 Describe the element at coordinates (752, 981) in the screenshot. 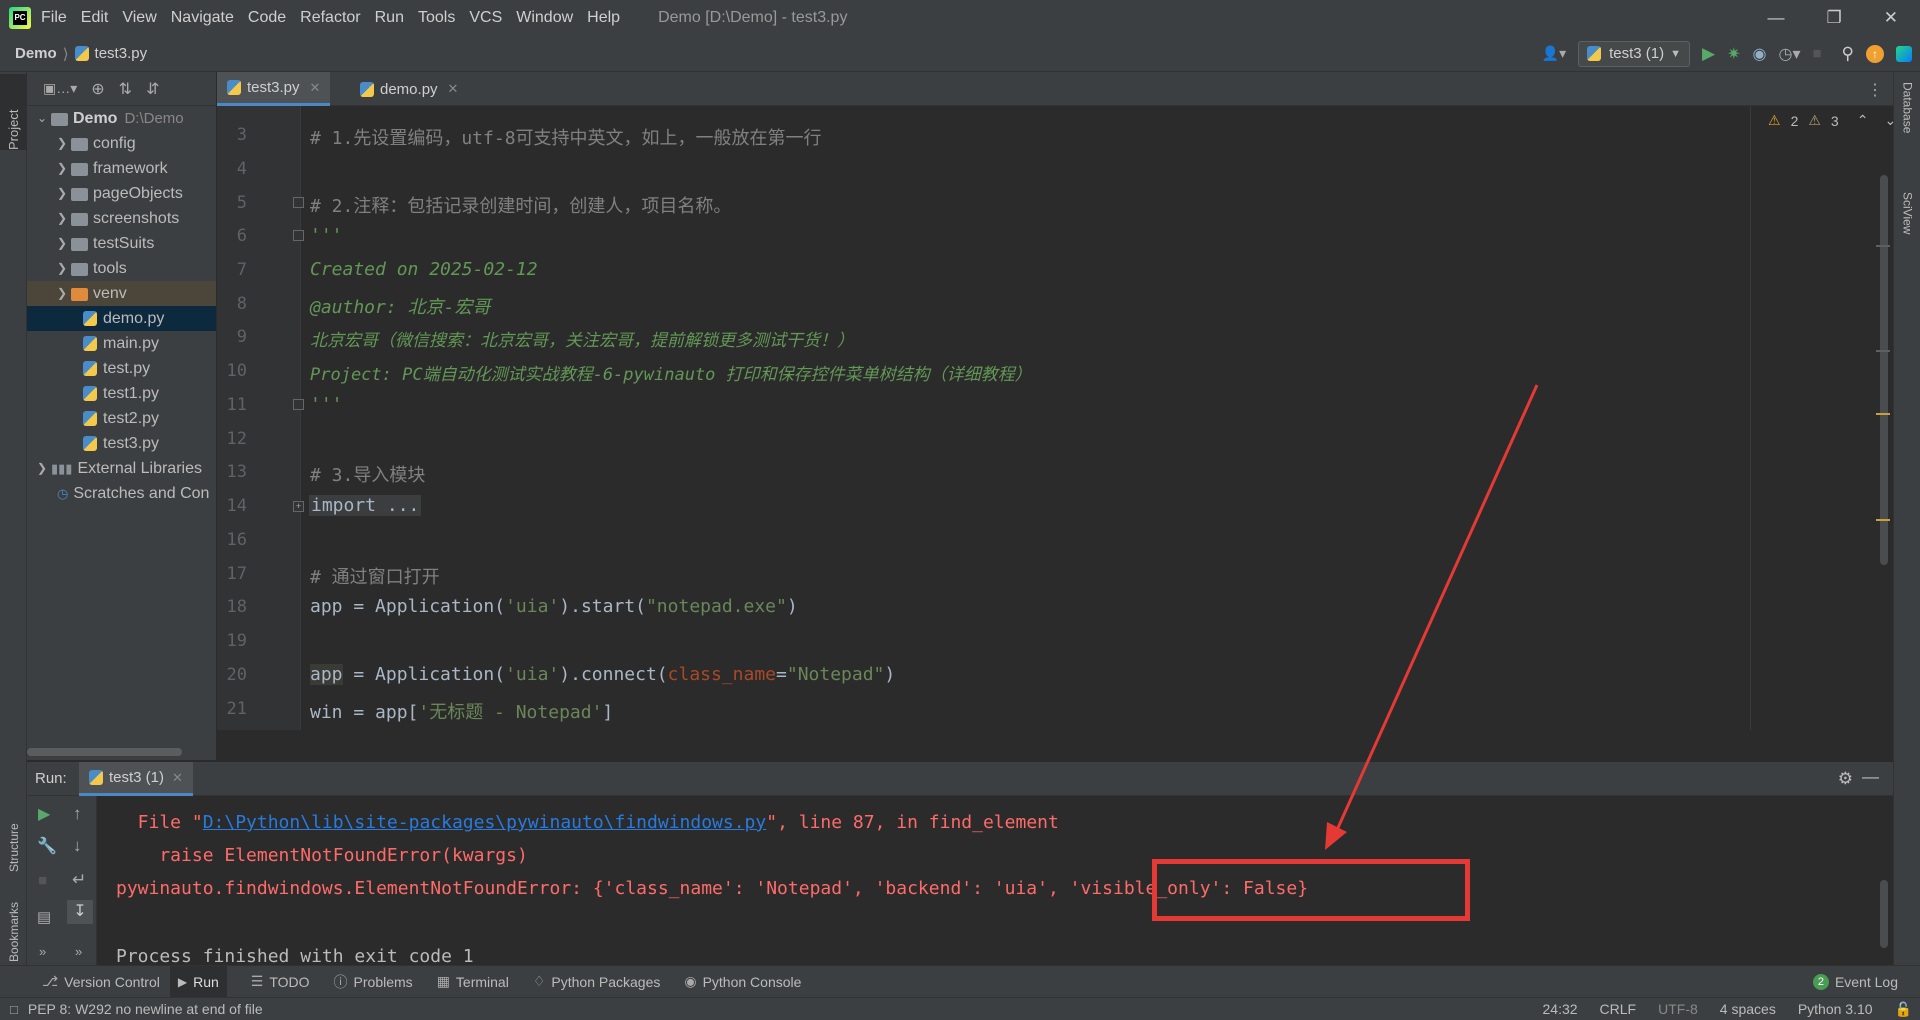

I see `tool-label: Python Console` at that location.